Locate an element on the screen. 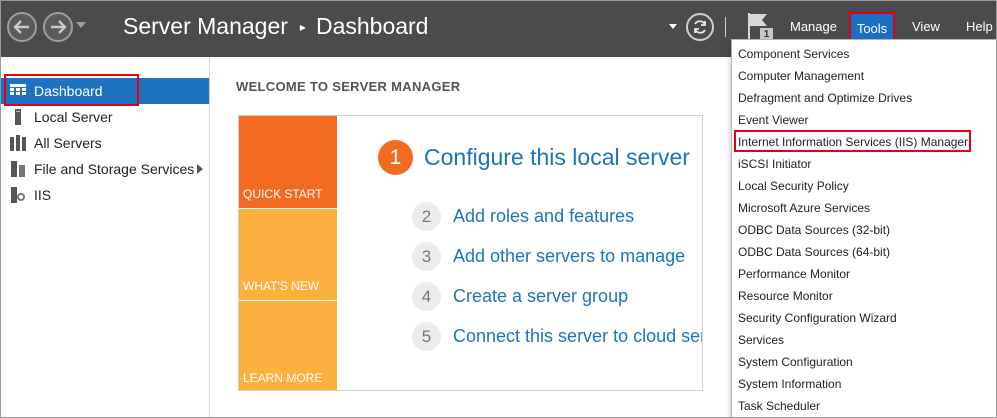  sidebar-item-iis: IIS is located at coordinates (105, 195).